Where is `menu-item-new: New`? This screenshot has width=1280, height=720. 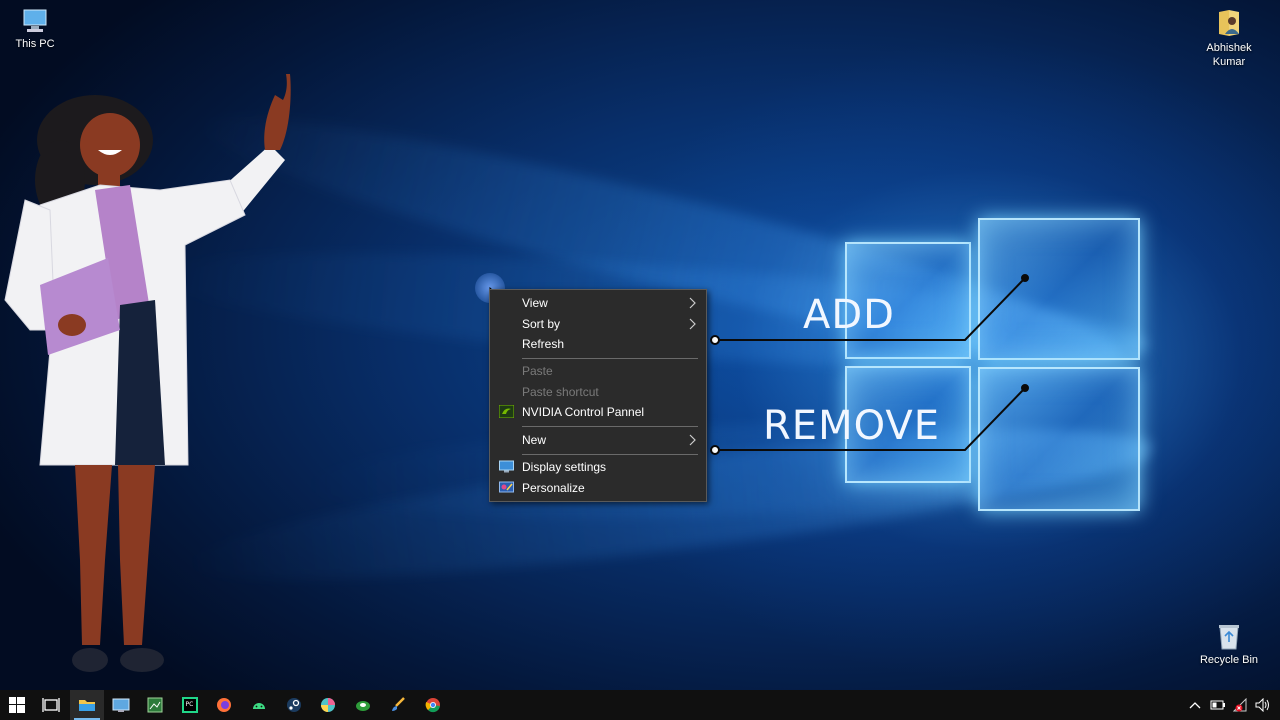
menu-item-new: New is located at coordinates (598, 440).